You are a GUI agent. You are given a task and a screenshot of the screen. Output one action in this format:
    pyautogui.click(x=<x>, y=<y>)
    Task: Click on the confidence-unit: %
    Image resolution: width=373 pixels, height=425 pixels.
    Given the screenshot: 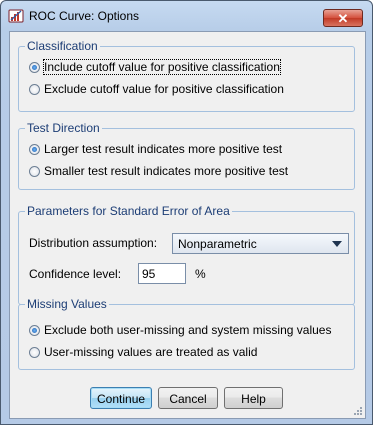 What is the action you would take?
    pyautogui.click(x=200, y=274)
    